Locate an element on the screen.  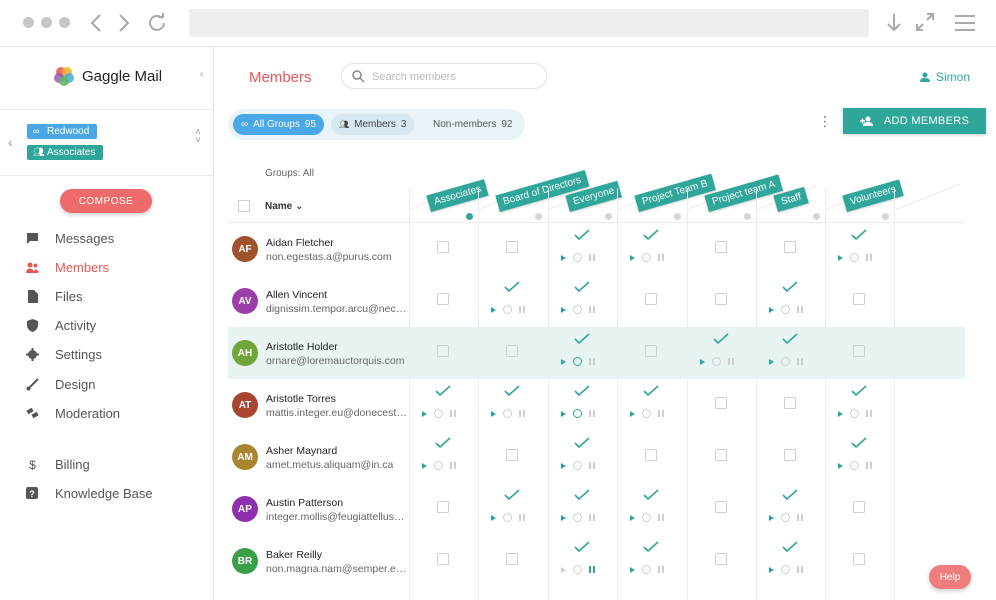
context-tag: ∞ Redwood is located at coordinates (62, 131).